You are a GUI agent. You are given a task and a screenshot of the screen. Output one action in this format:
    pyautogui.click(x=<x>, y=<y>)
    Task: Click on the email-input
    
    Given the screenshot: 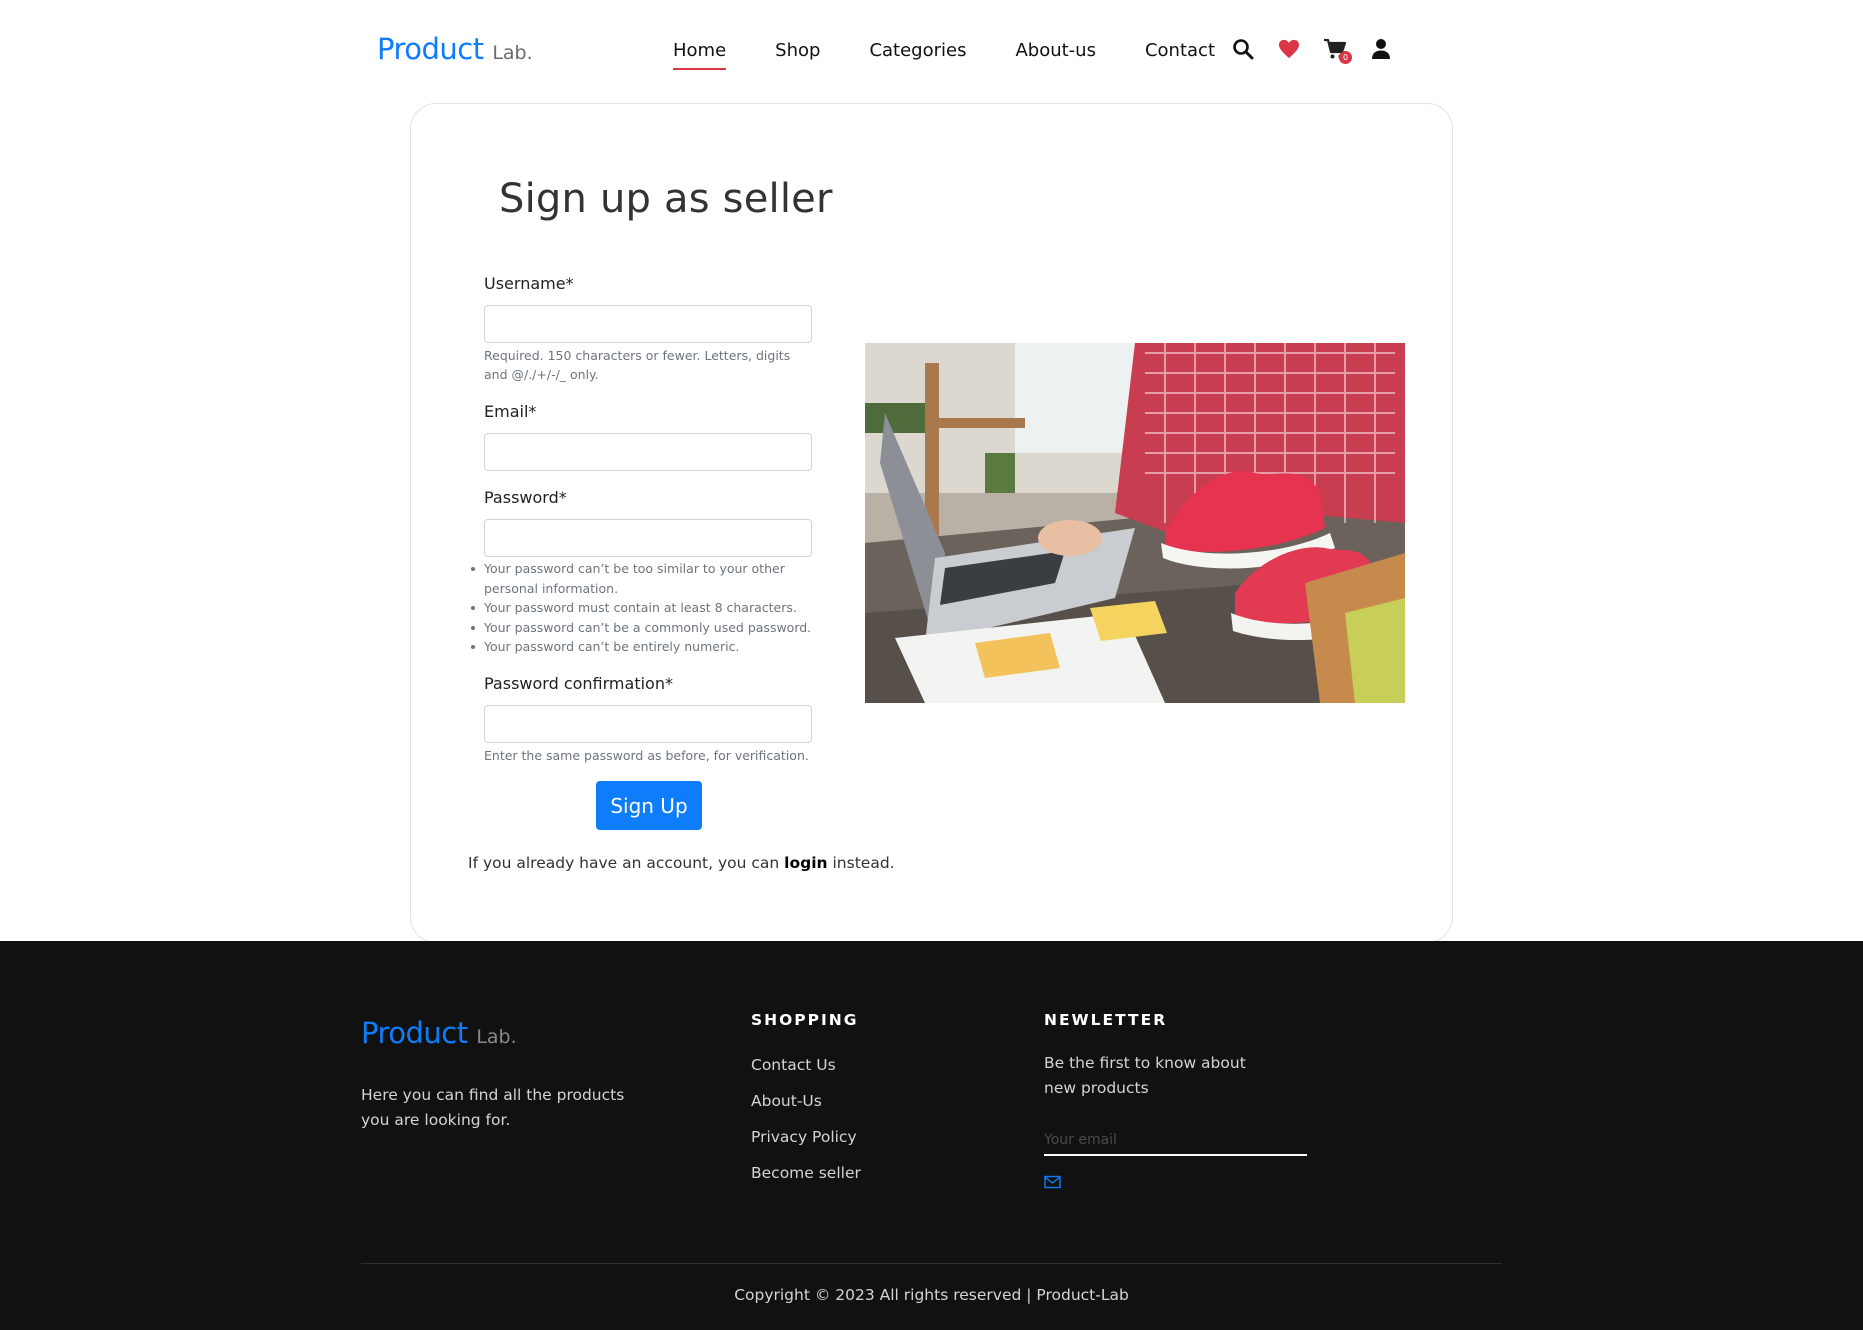 What is the action you would take?
    pyautogui.click(x=648, y=452)
    